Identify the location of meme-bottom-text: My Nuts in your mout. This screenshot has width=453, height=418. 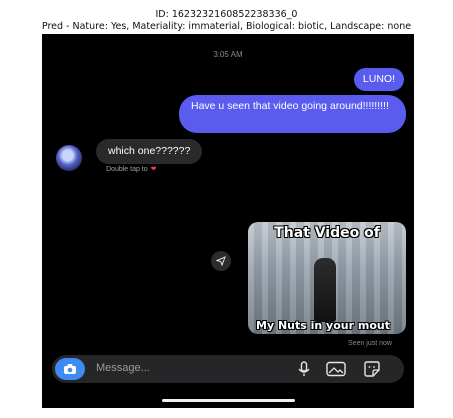
(323, 325).